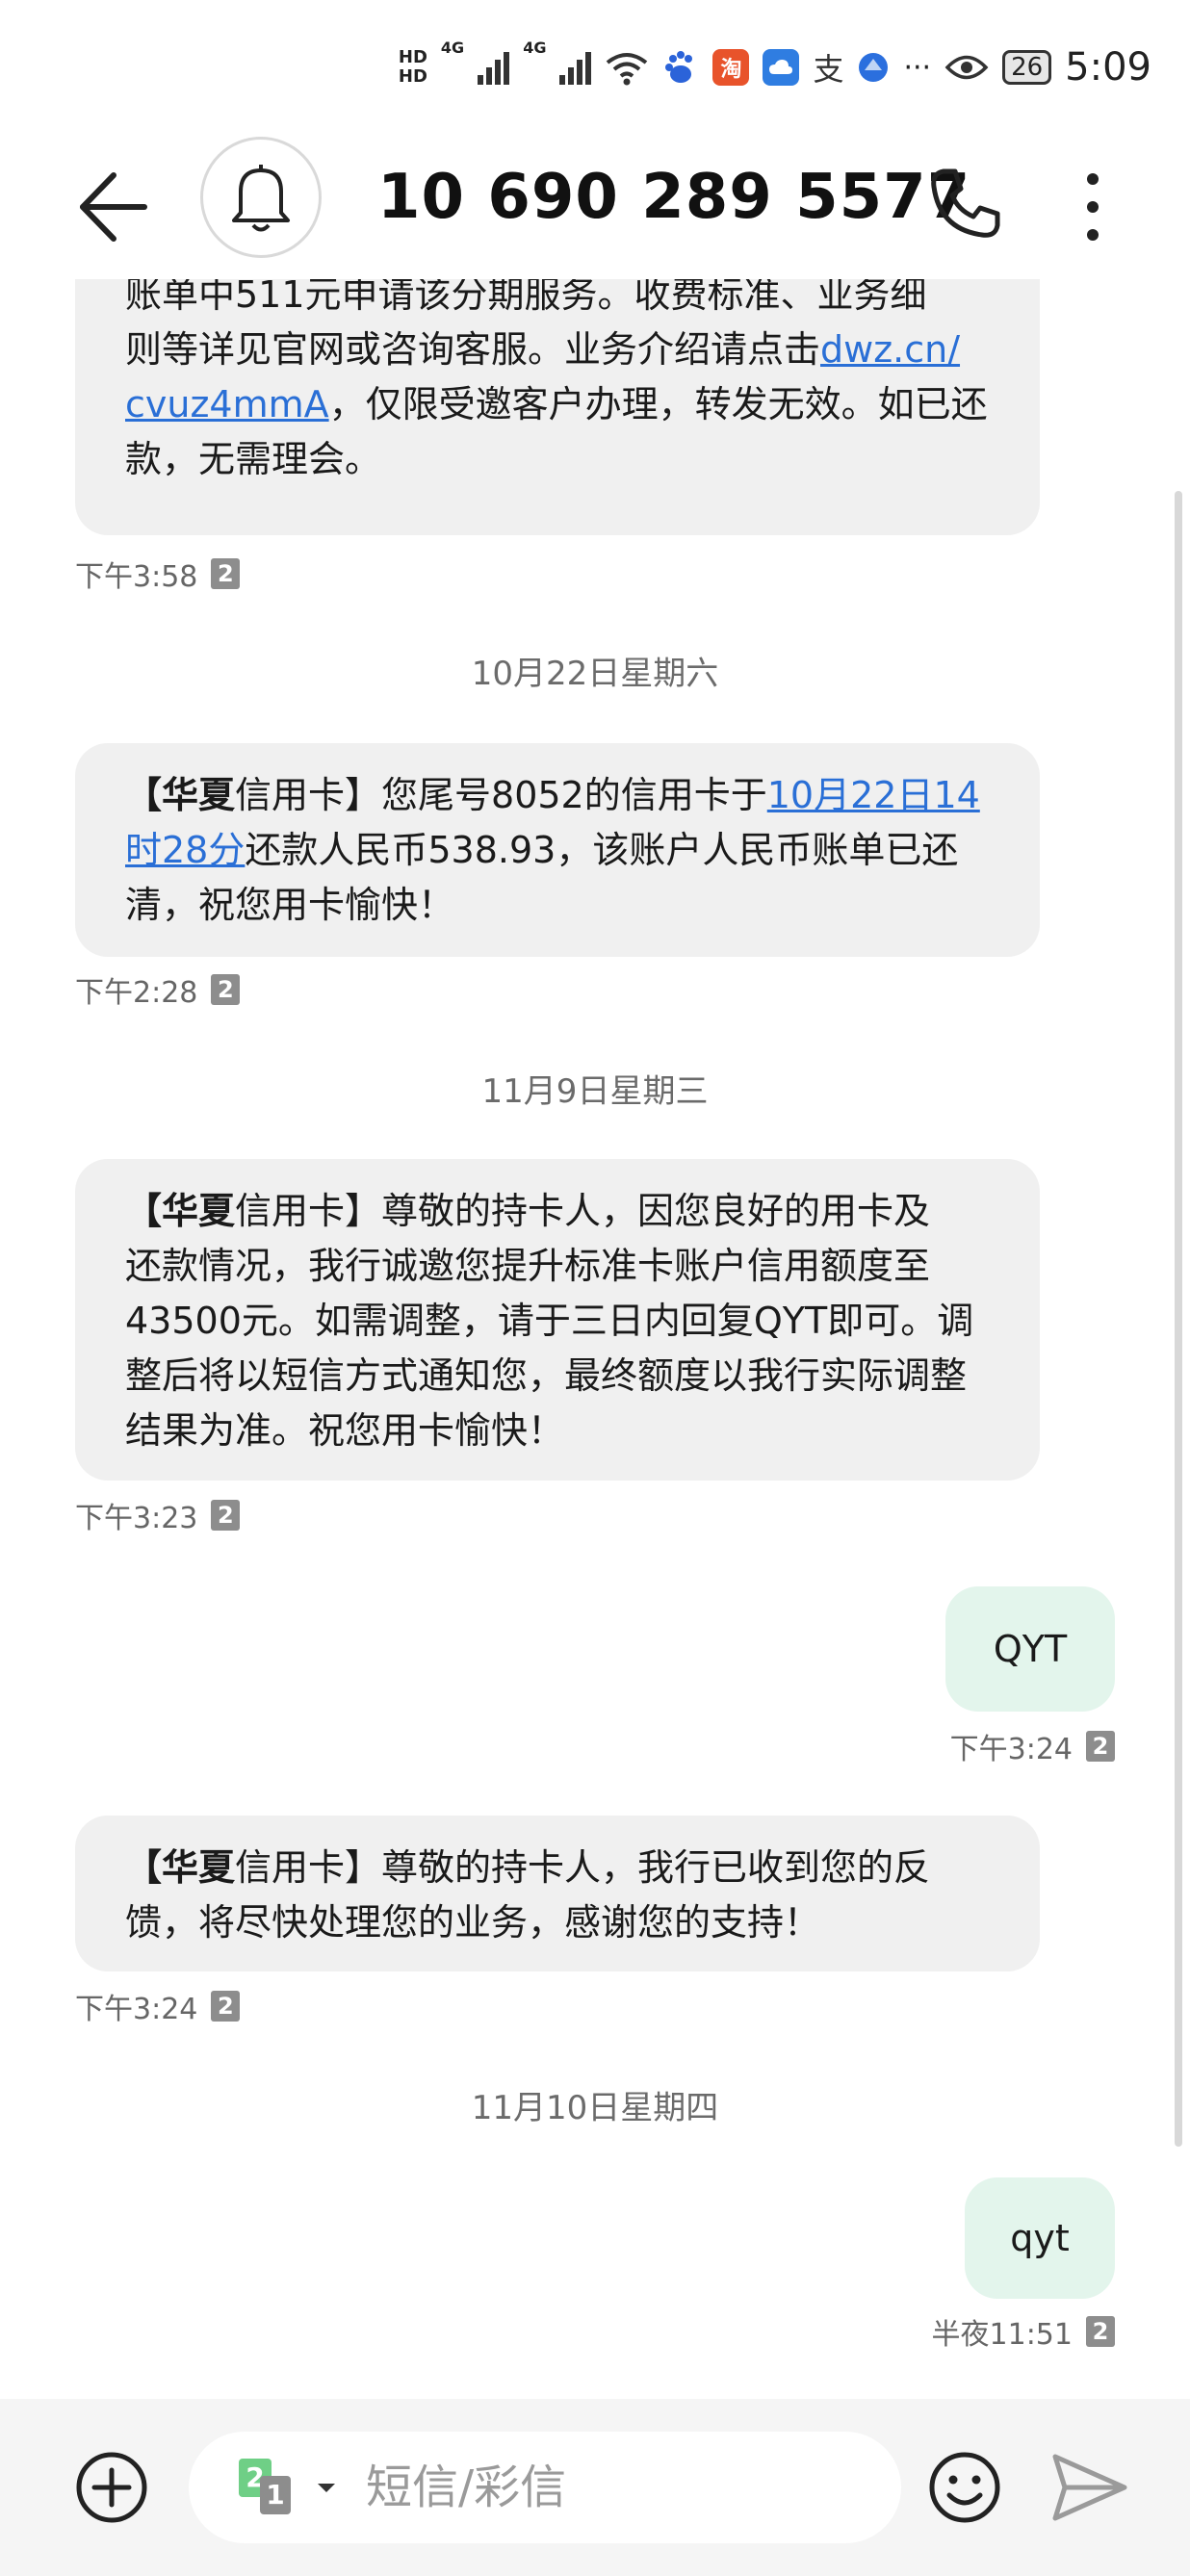 The height and width of the screenshot is (2576, 1190). I want to click on wifi-icon, so click(628, 69).